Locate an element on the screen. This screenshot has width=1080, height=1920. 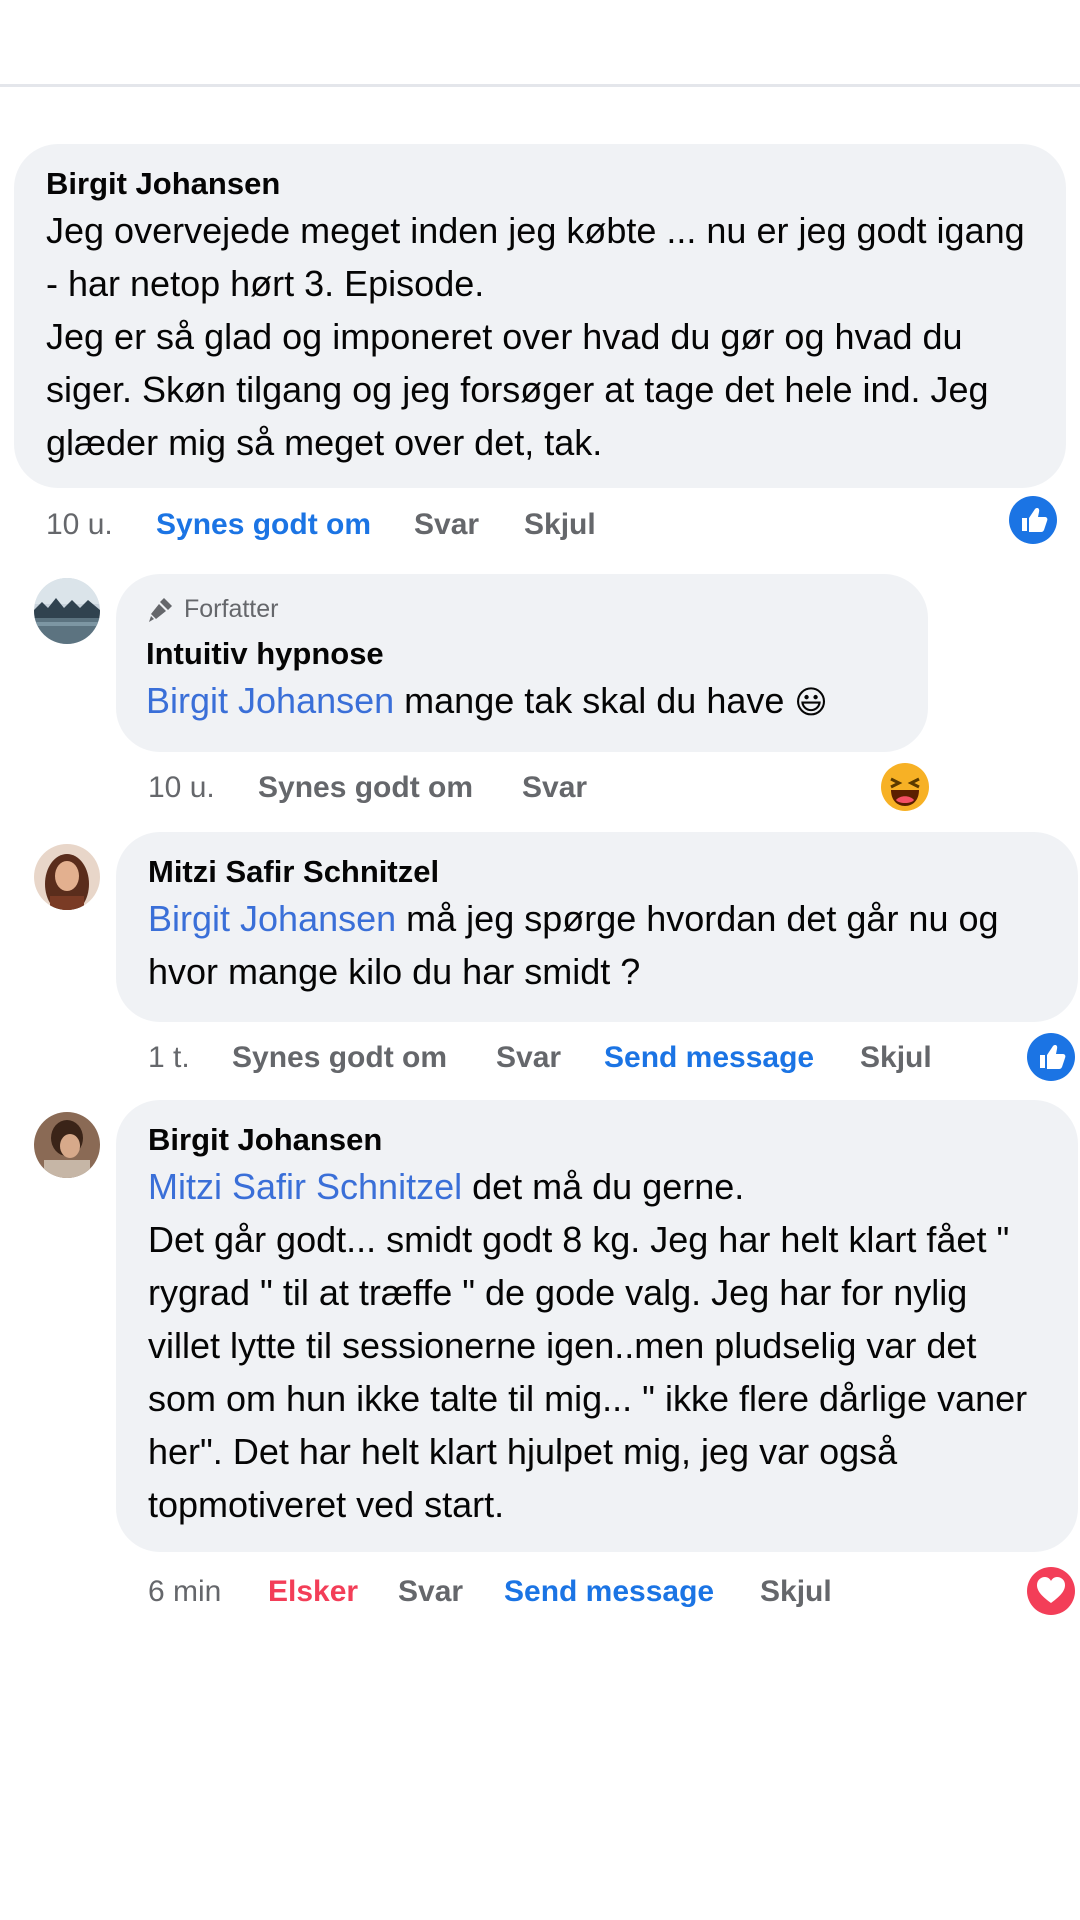
comment-actions: 6 min Elsker Svar Send message Skjul is located at coordinates (573, 1592).